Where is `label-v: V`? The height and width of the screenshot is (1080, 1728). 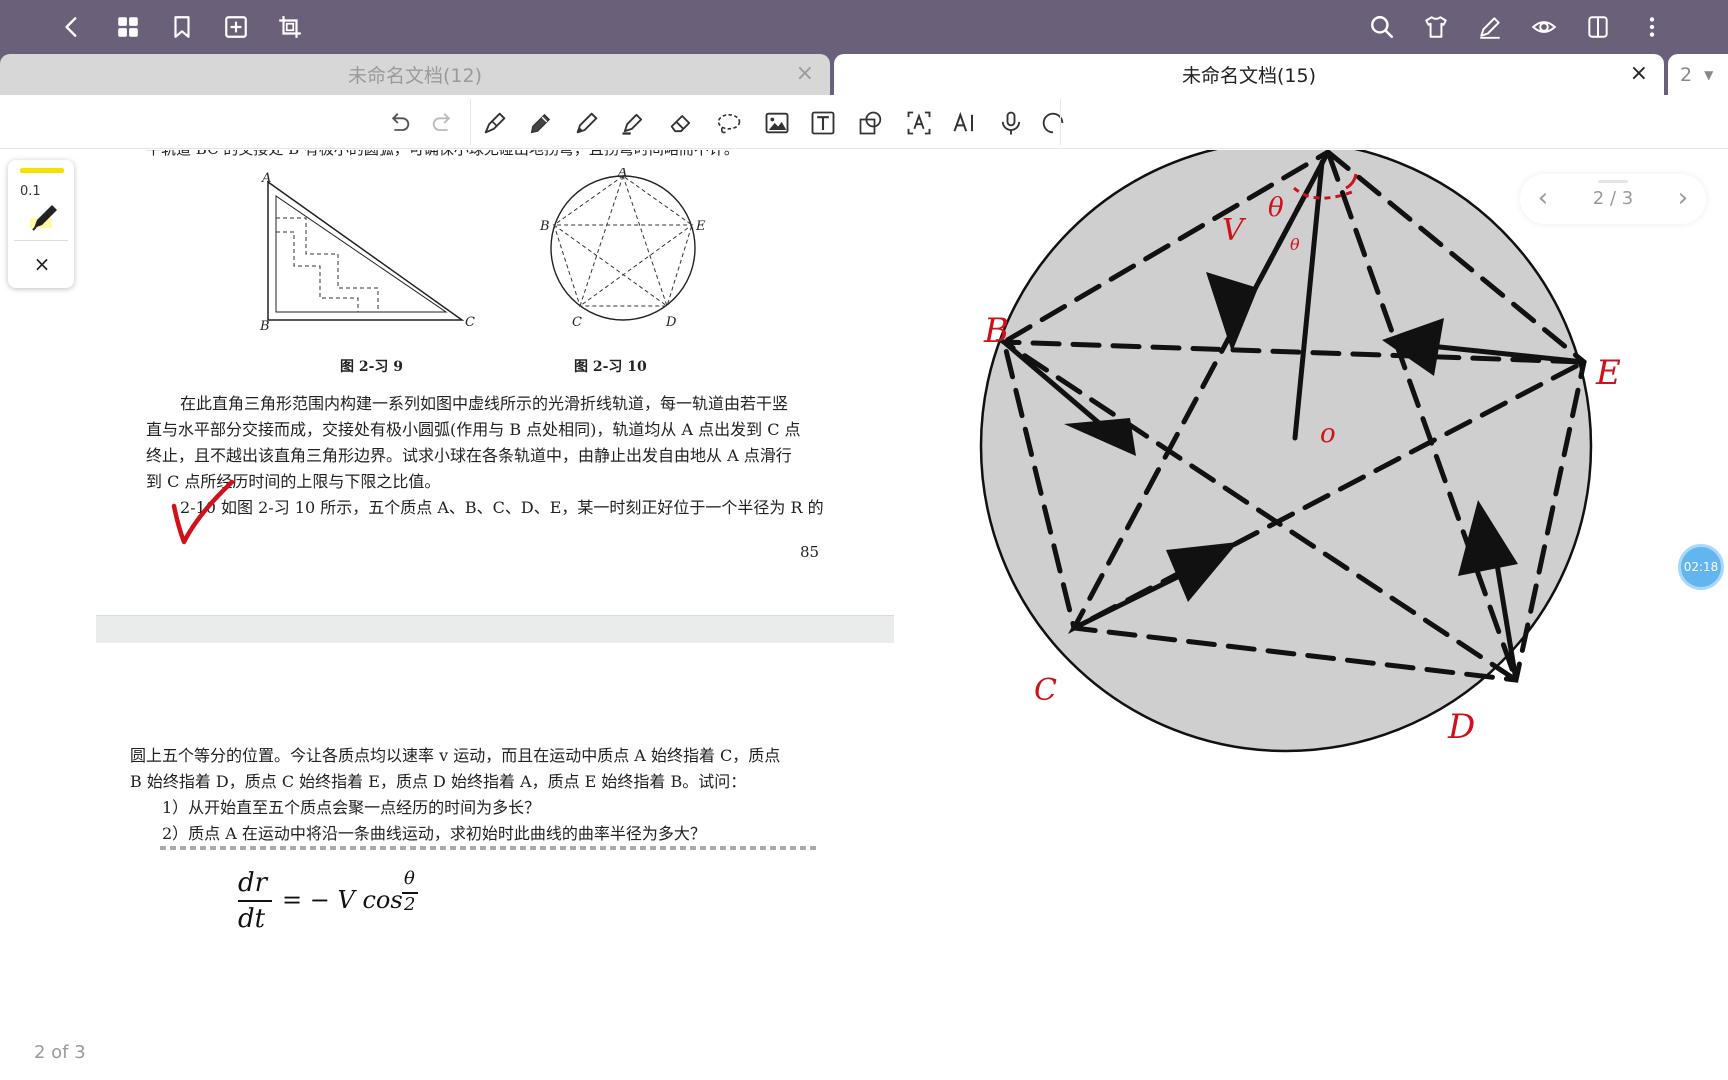 label-v: V is located at coordinates (1234, 230).